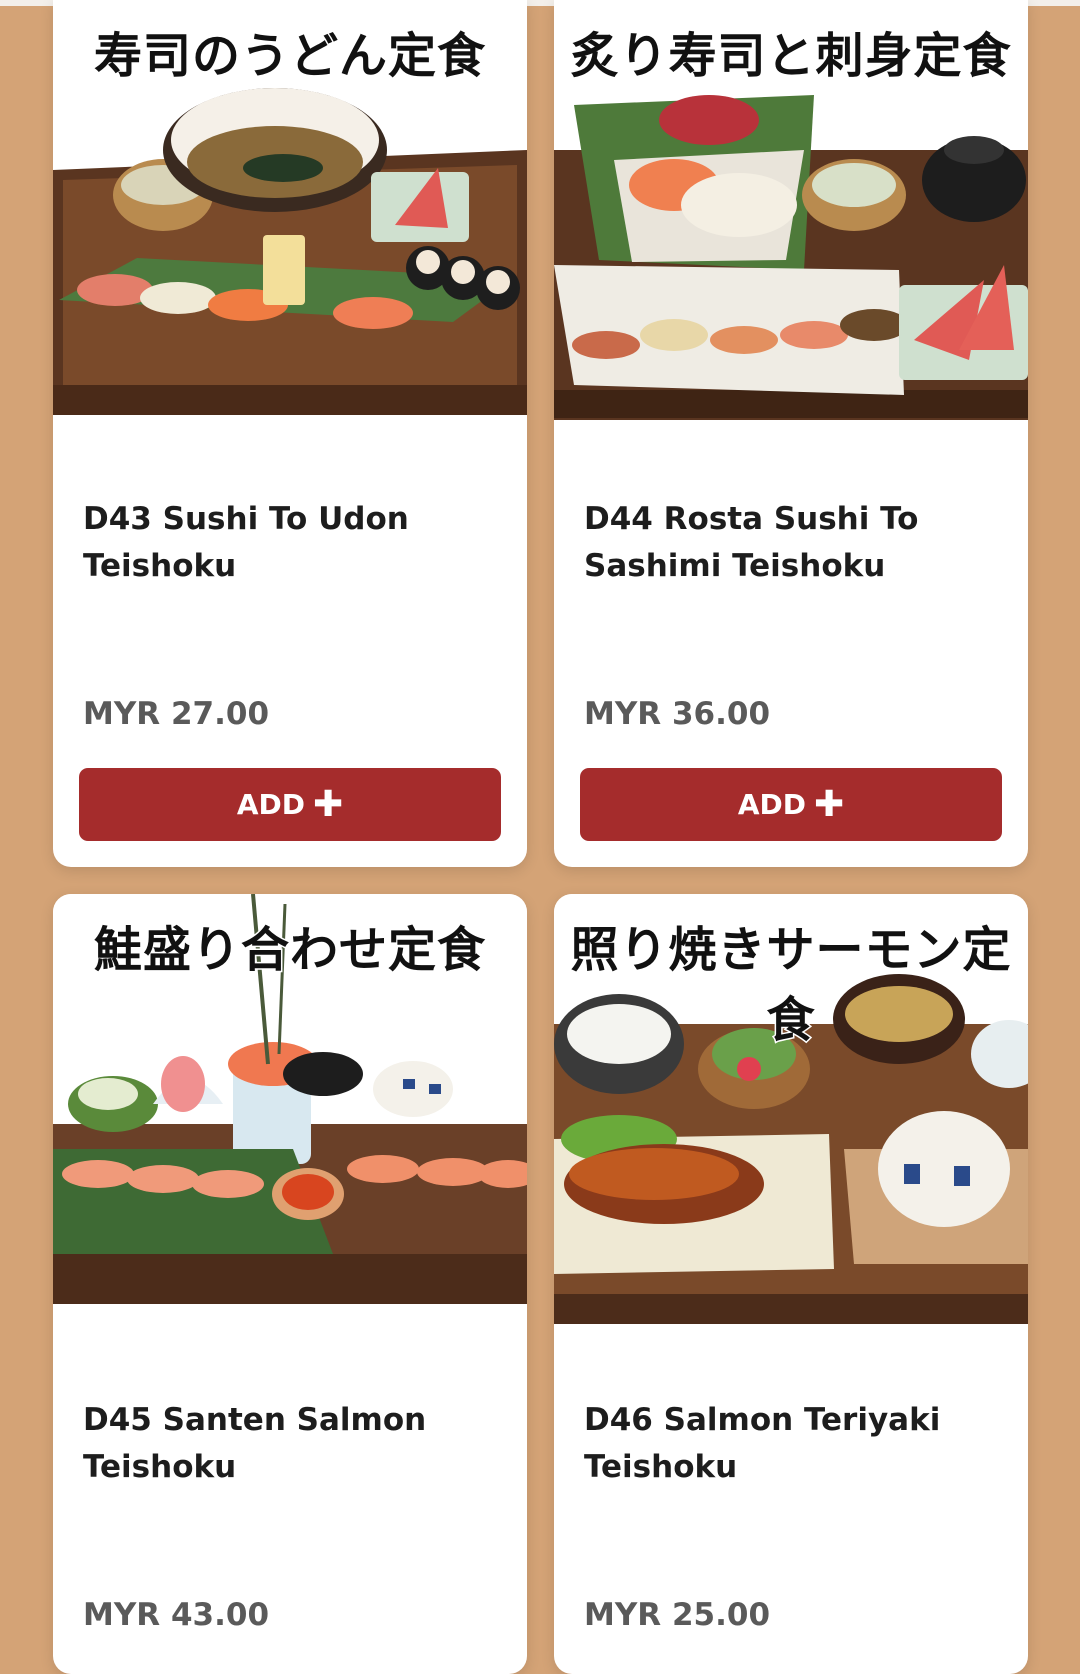  Describe the element at coordinates (791, 1444) in the screenshot. I see `product-name: D46 Salmon Teriyaki Teishoku` at that location.